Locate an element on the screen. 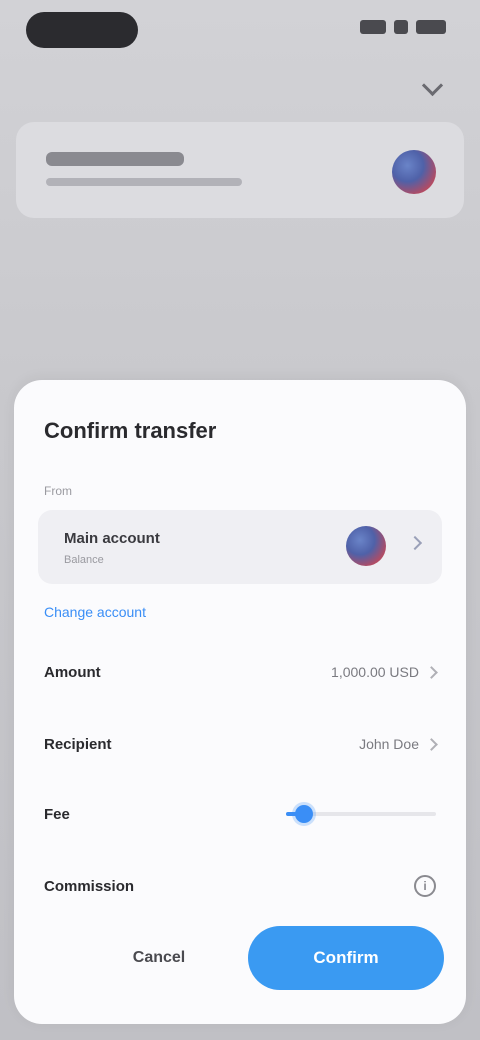 This screenshot has width=480, height=1040. row-commission: Commission i is located at coordinates (240, 886).